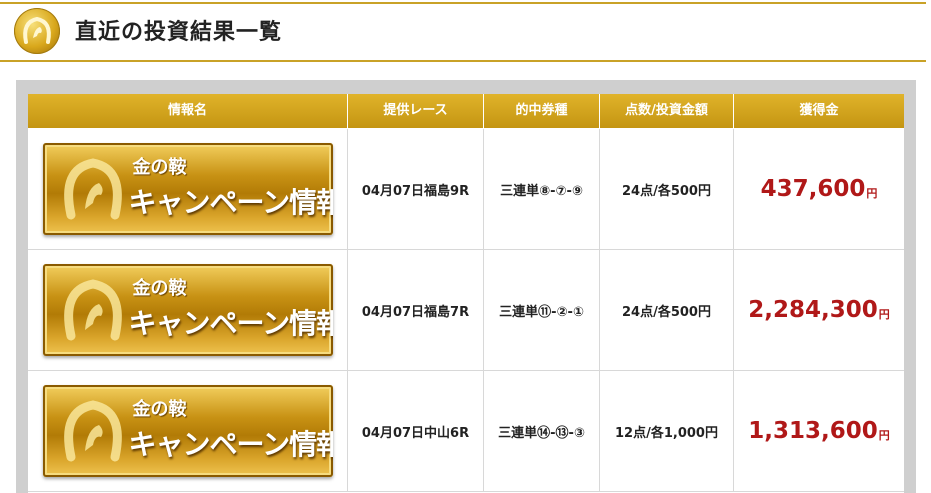  I want to click on horseshoe-logo-icon, so click(37, 31).